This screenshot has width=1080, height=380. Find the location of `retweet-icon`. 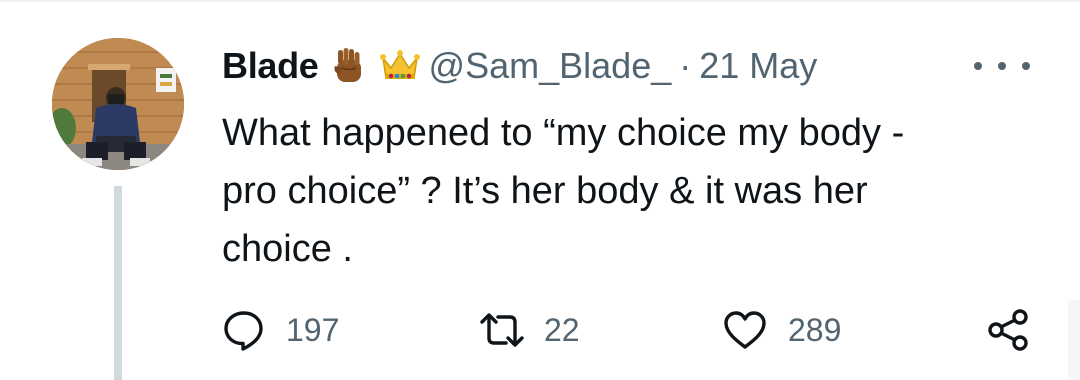

retweet-icon is located at coordinates (502, 330).